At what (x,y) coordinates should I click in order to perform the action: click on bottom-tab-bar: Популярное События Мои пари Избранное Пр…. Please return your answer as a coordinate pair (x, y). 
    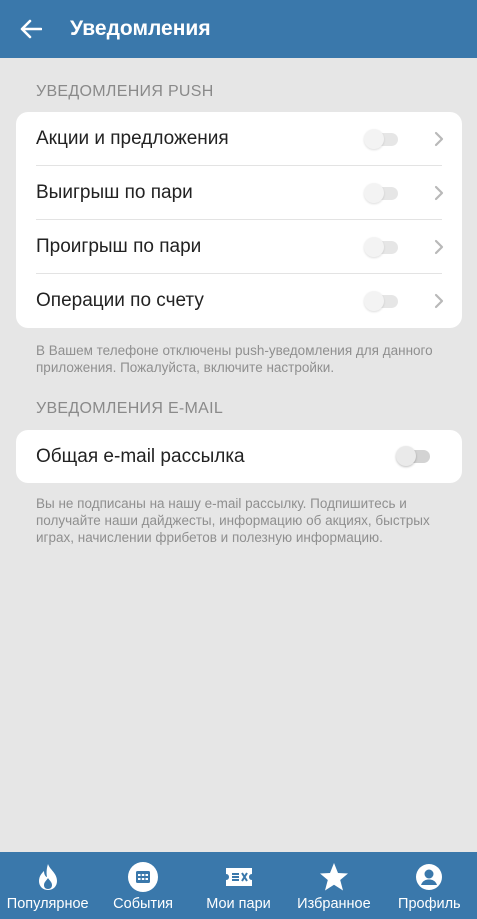
    Looking at the image, I should click on (238, 885).